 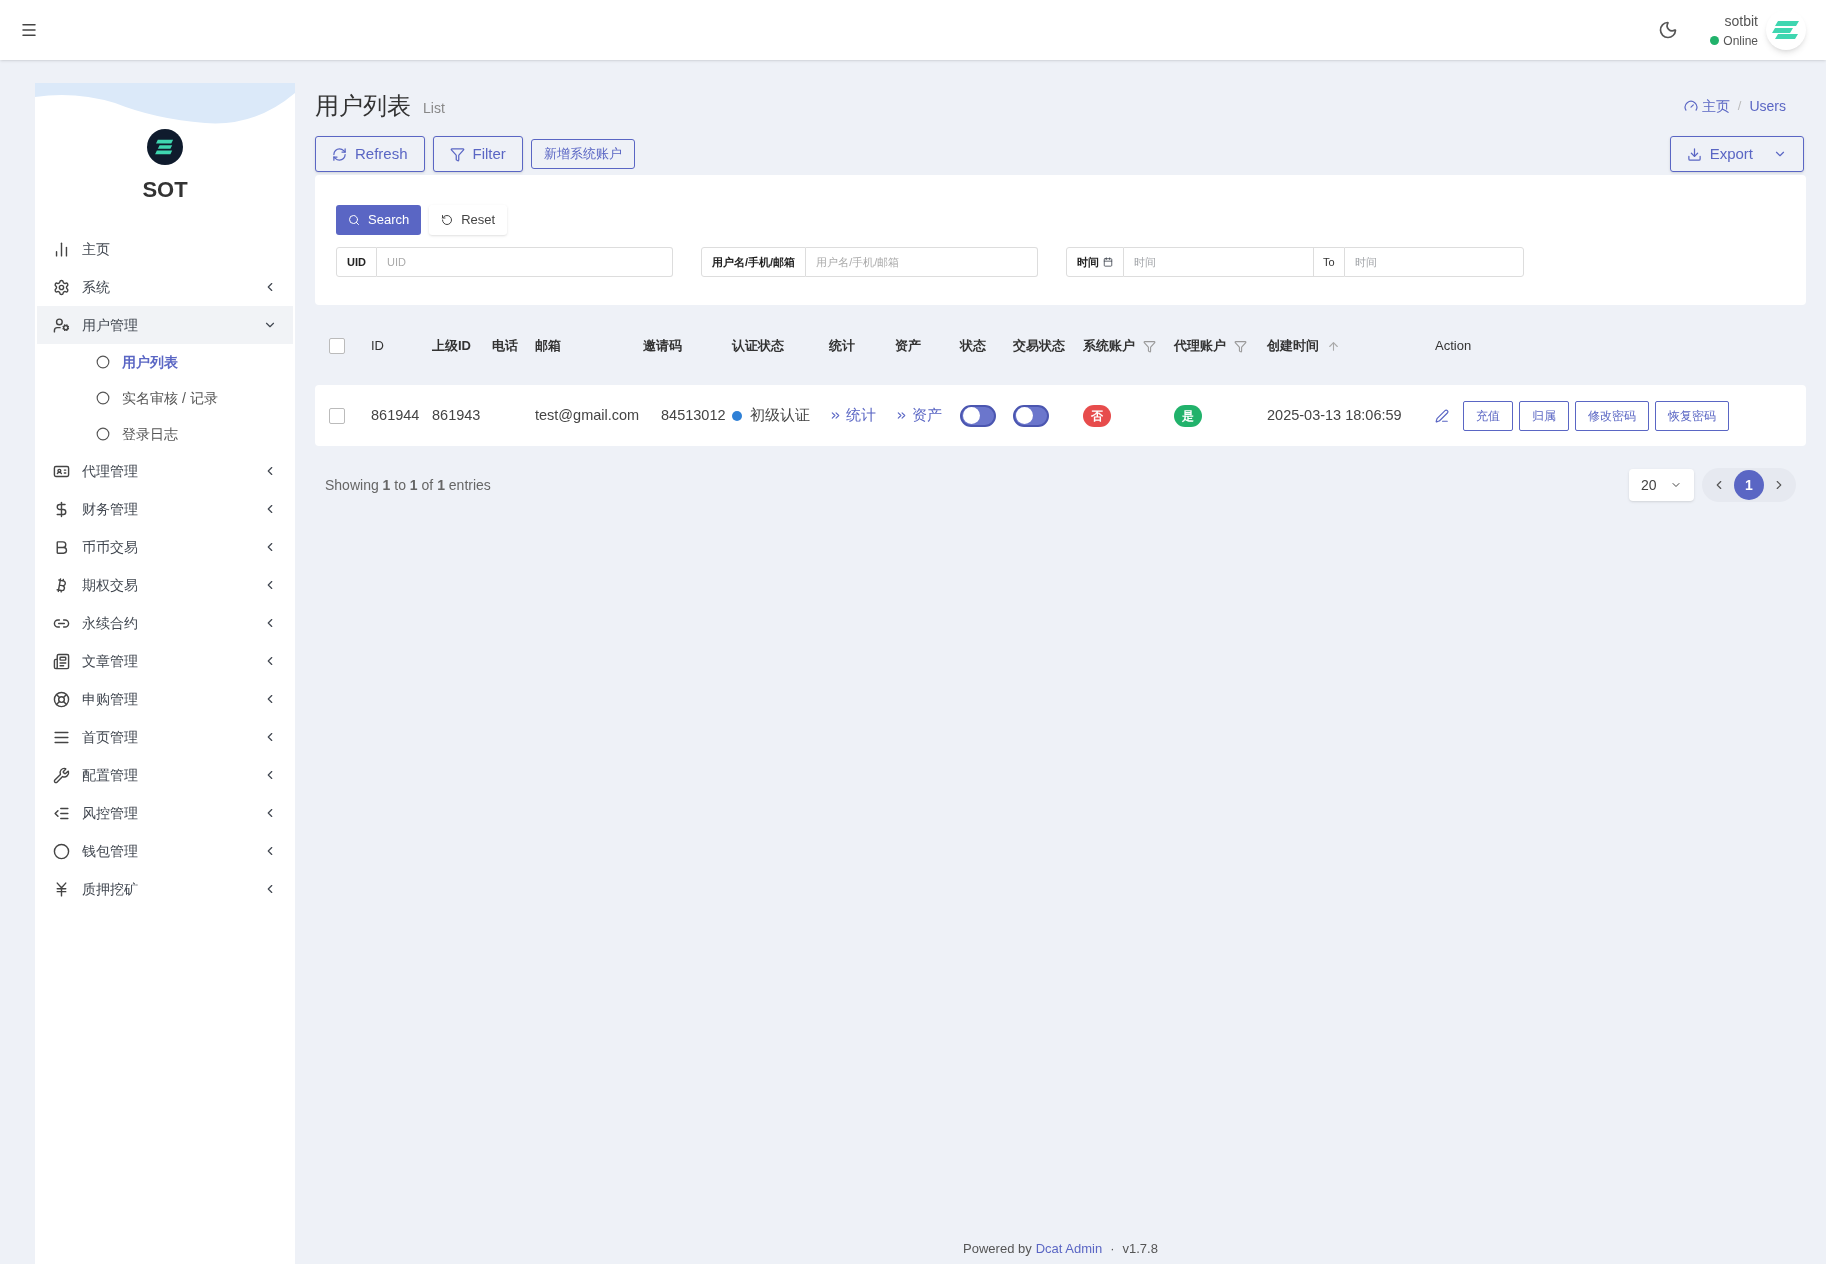 I want to click on input-field: 用户名/手机/邮箱, so click(x=922, y=262).